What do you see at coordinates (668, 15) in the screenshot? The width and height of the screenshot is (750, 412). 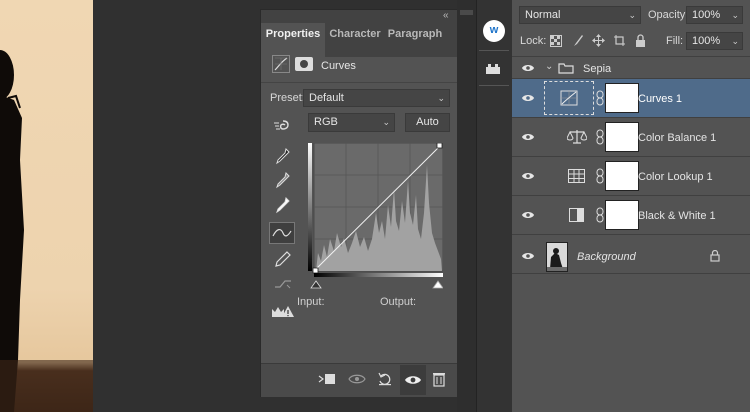 I see `opacity-label: Opacity:` at bounding box center [668, 15].